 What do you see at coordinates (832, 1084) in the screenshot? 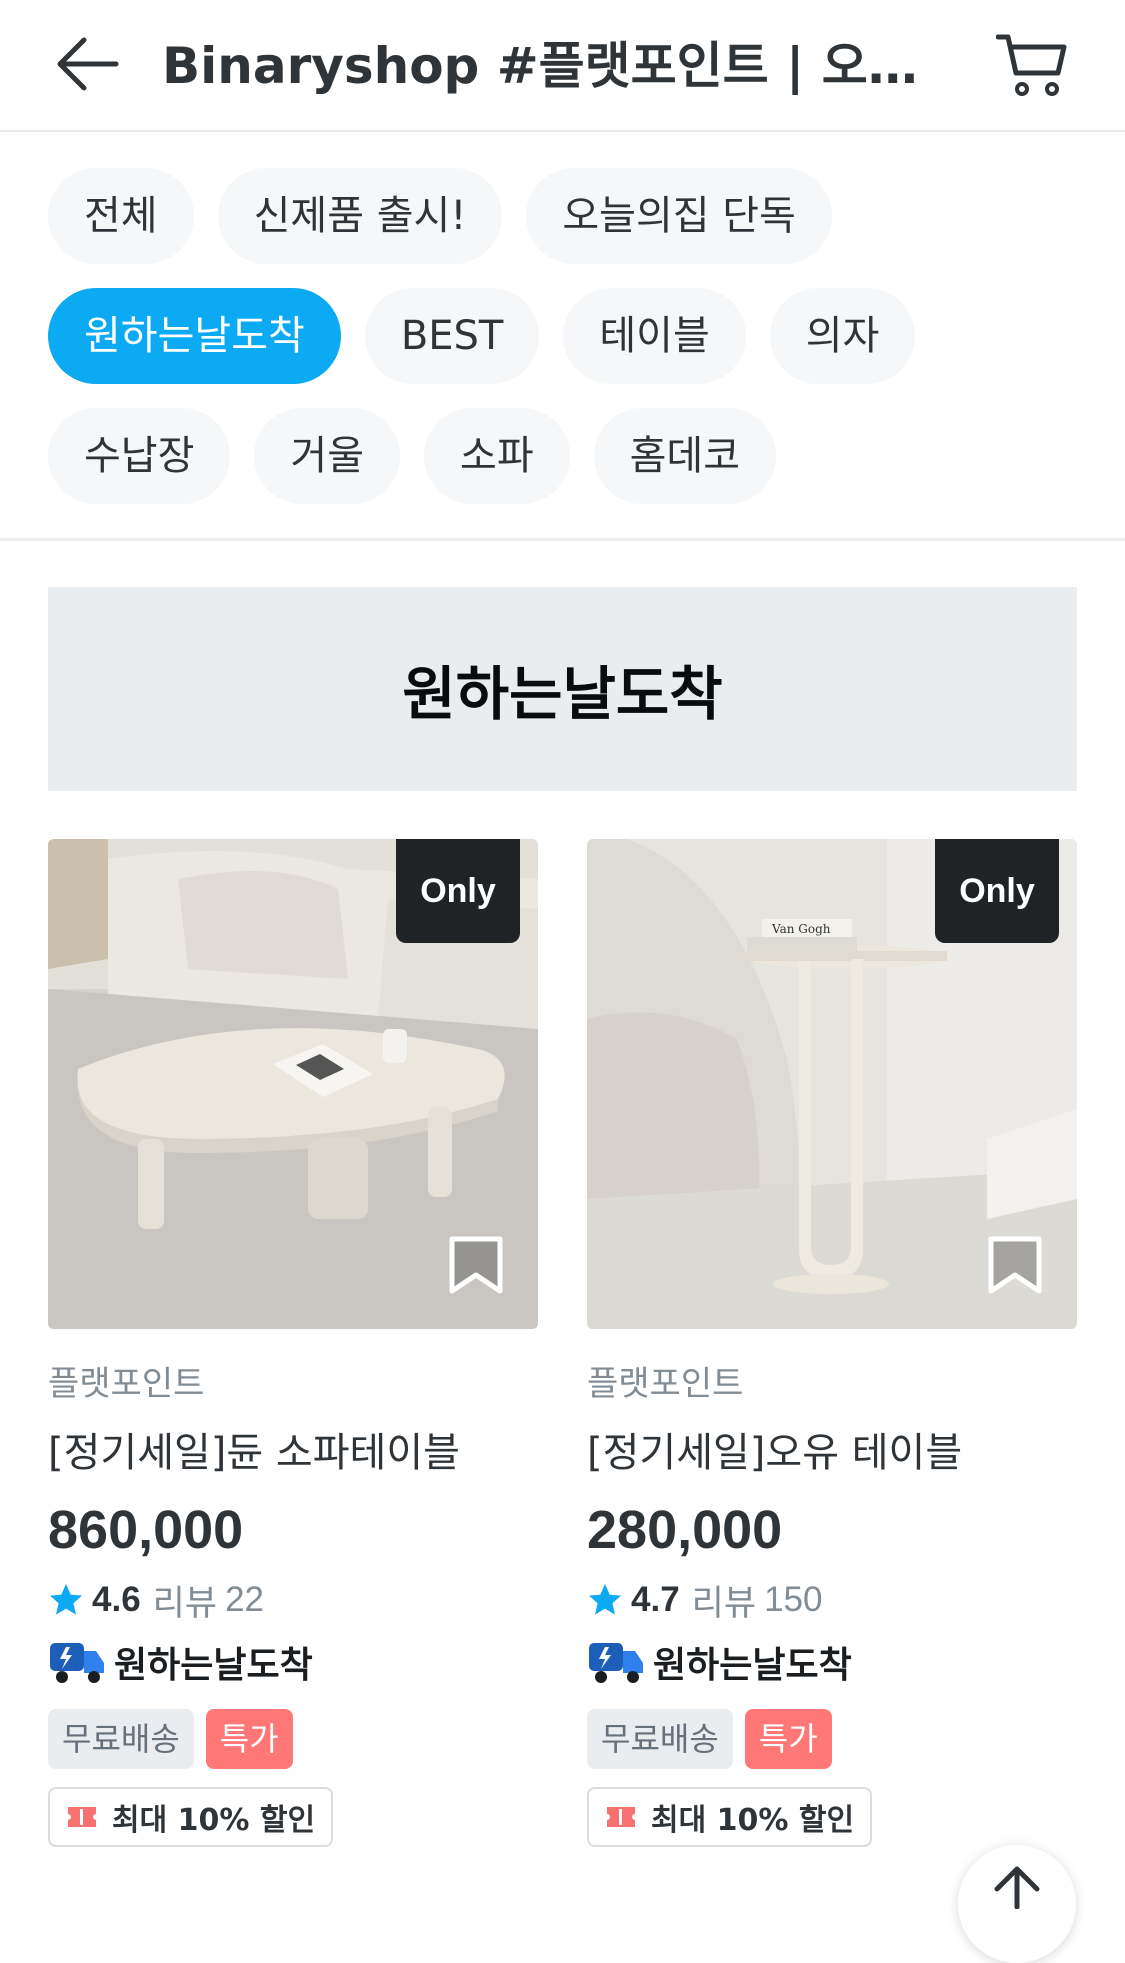
I see `product-image: Van Gogh Only` at bounding box center [832, 1084].